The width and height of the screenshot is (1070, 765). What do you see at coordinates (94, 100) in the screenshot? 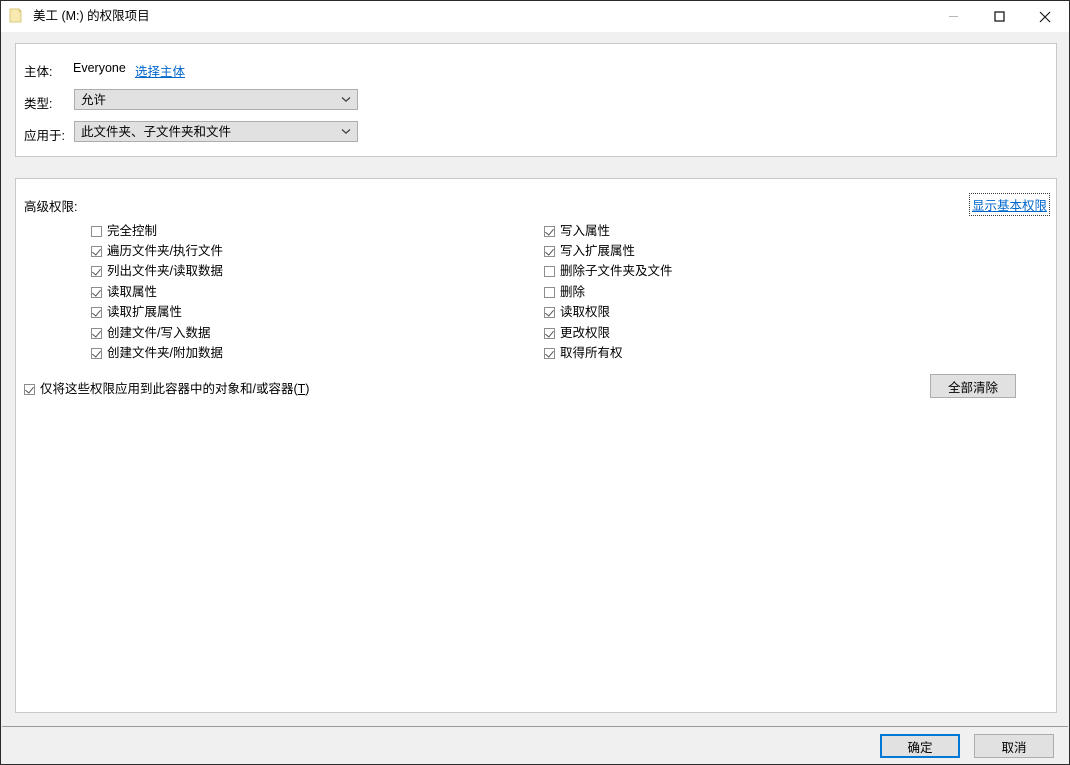
I see `type-select-value: 允许` at bounding box center [94, 100].